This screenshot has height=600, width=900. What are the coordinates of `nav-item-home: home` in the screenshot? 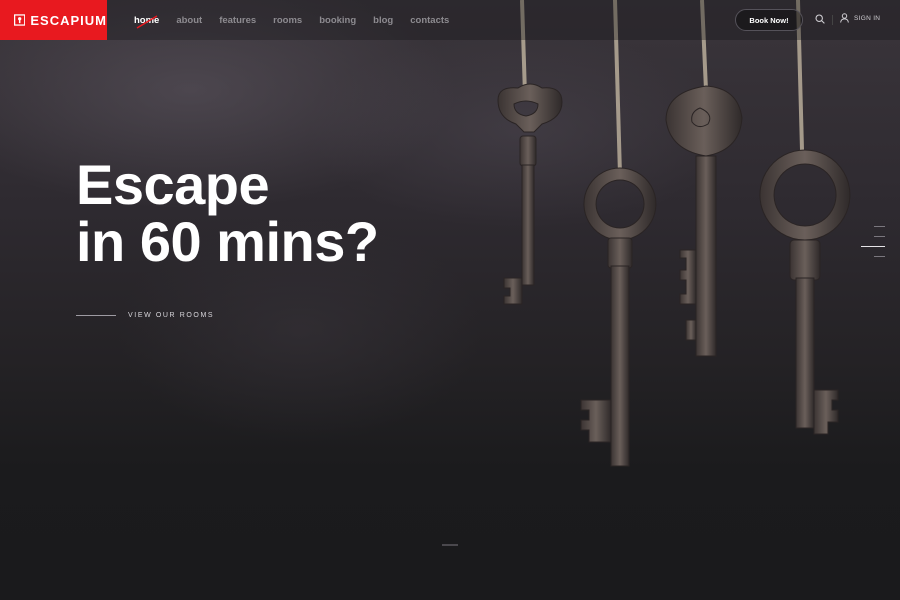 It's located at (146, 21).